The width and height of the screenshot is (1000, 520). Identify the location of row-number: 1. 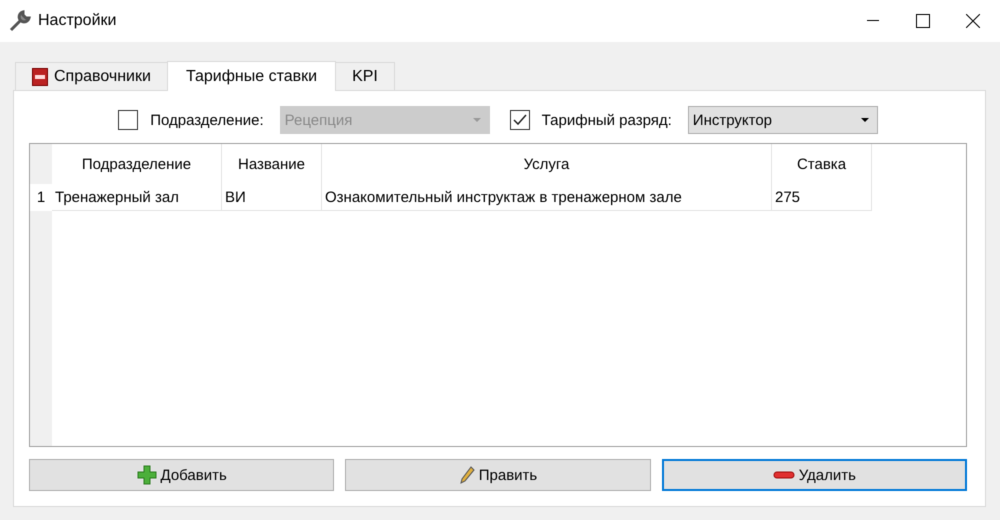
(41, 197).